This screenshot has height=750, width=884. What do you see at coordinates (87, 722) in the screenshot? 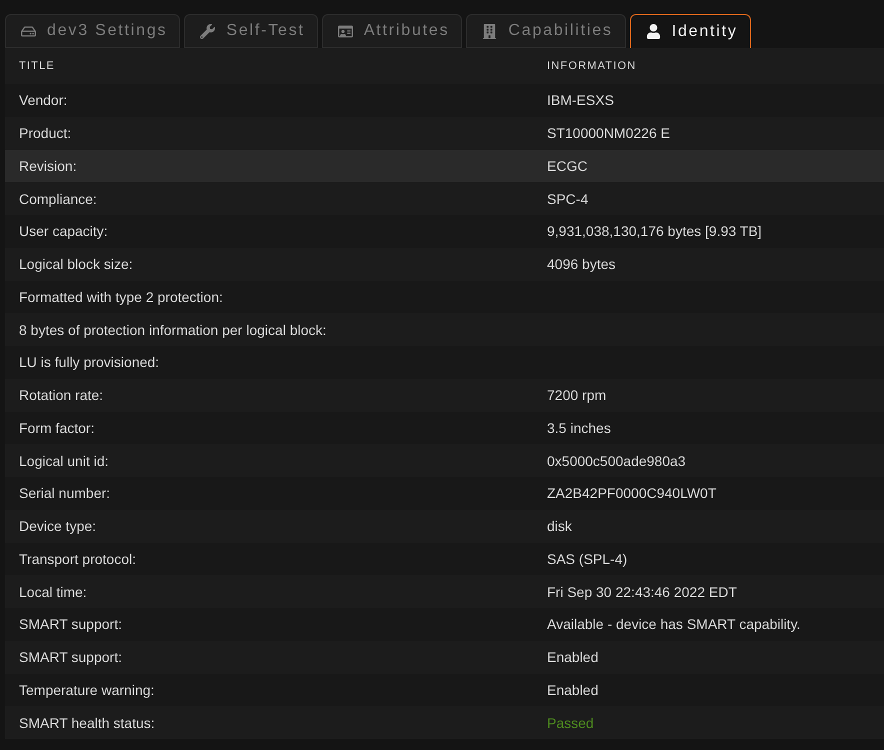
I see `field-label: SMART health status:` at bounding box center [87, 722].